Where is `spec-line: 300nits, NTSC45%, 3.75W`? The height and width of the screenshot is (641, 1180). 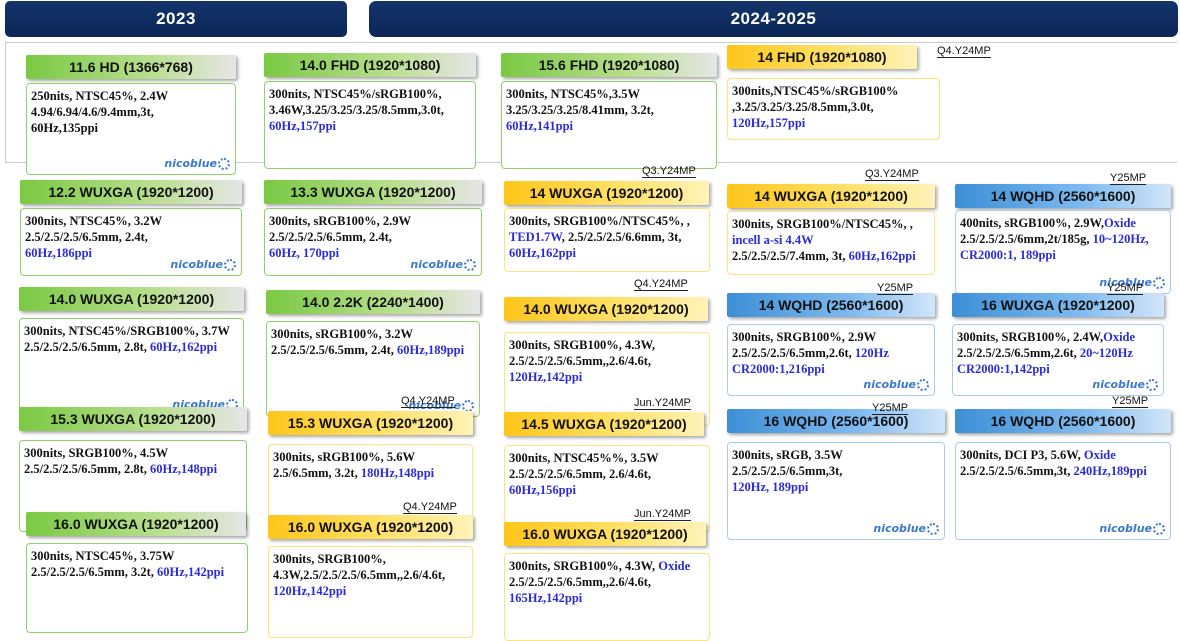
spec-line: 300nits, NTSC45%, 3.75W is located at coordinates (137, 556).